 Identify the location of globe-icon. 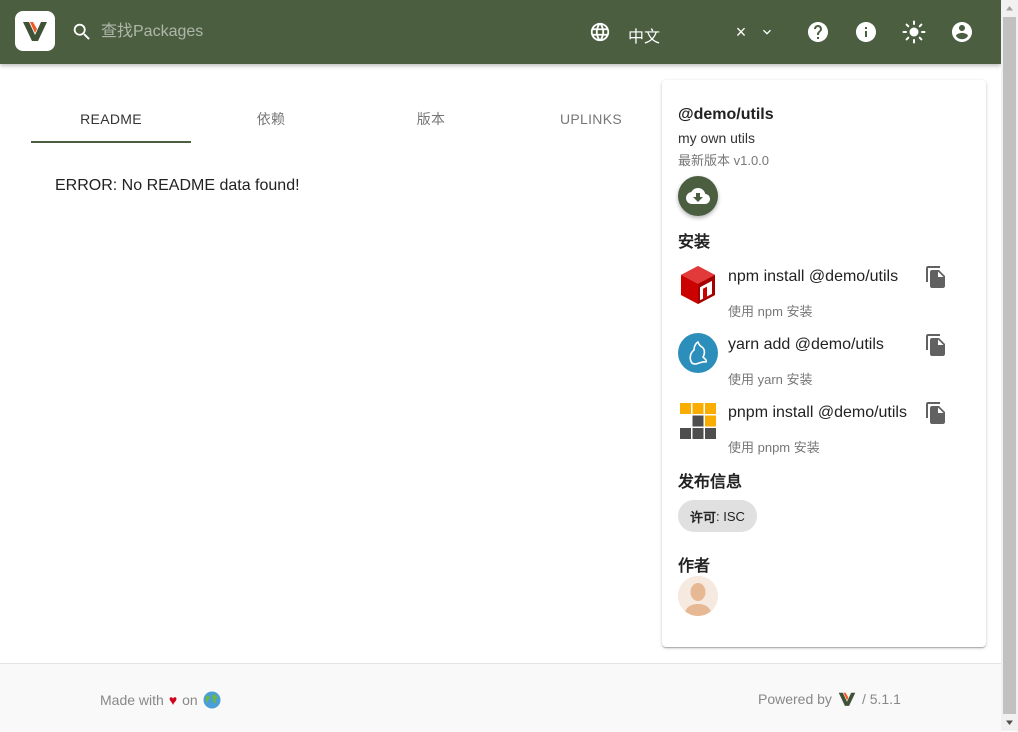
(600, 32).